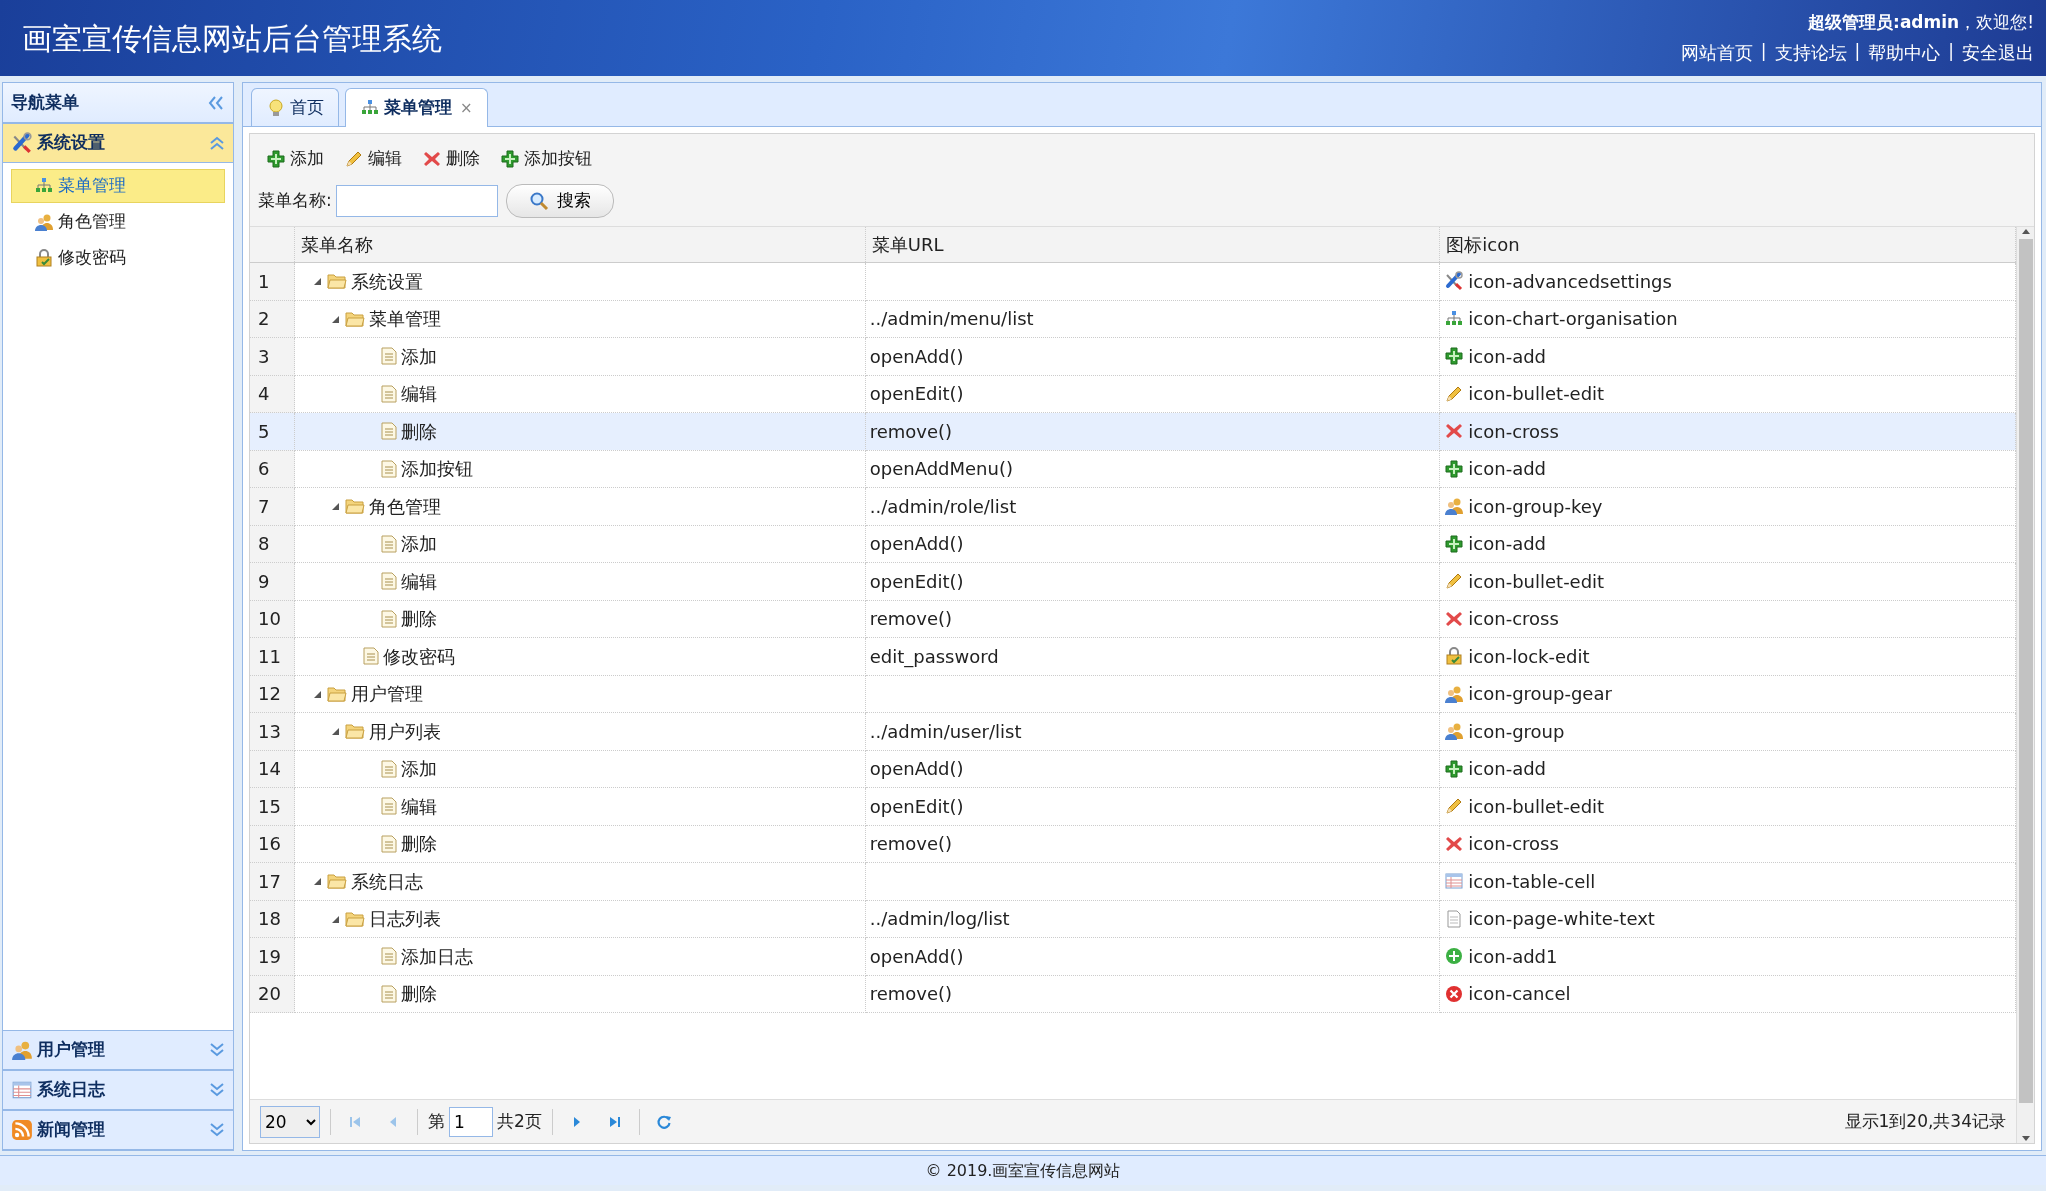 Image resolution: width=2046 pixels, height=1191 pixels. What do you see at coordinates (118, 222) in the screenshot?
I see `sidebar-item: 角色管理` at bounding box center [118, 222].